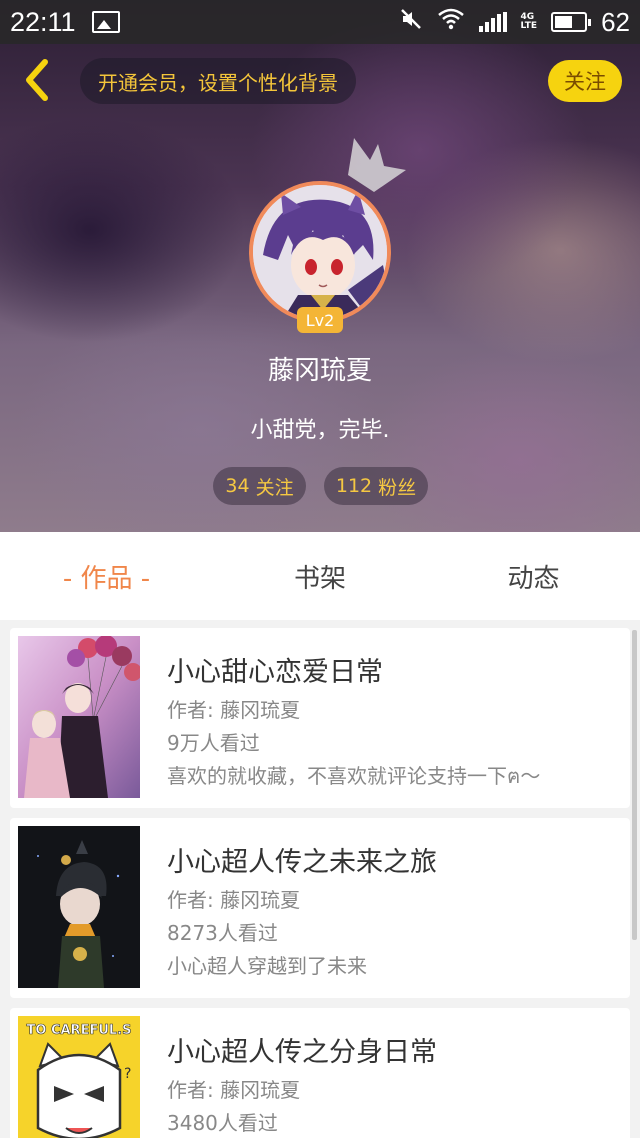 This screenshot has width=640, height=1138. Describe the element at coordinates (376, 486) in the screenshot. I see `fans-stat: 112 粉丝` at that location.